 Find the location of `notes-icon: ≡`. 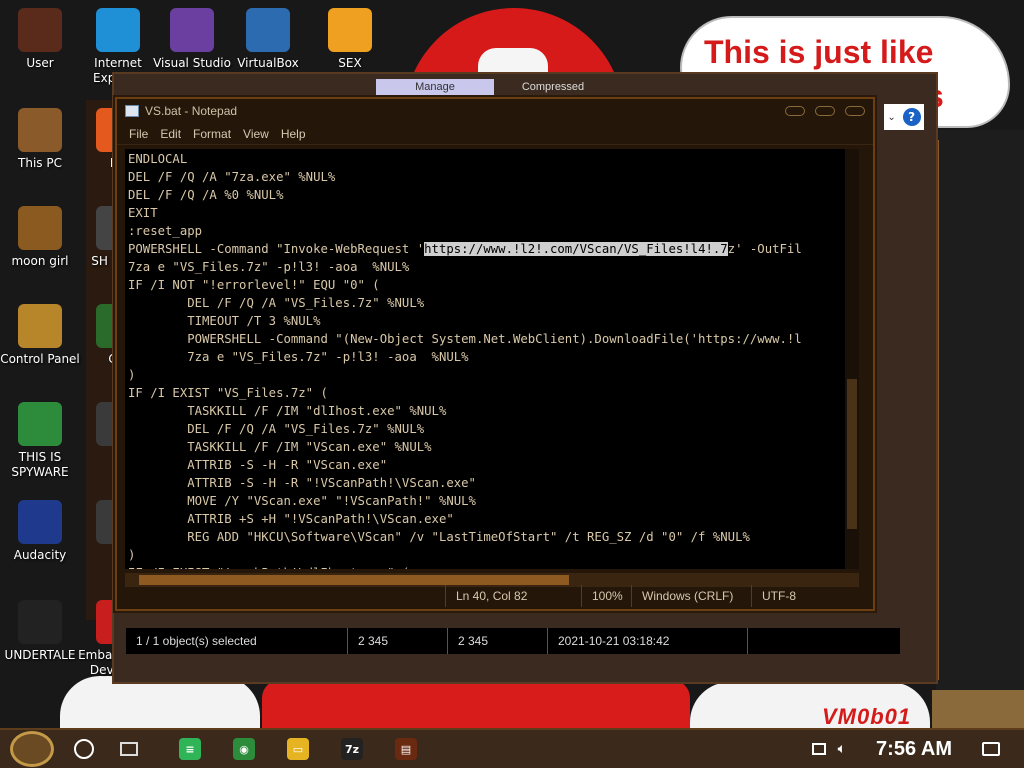

notes-icon: ≡ is located at coordinates (190, 749).